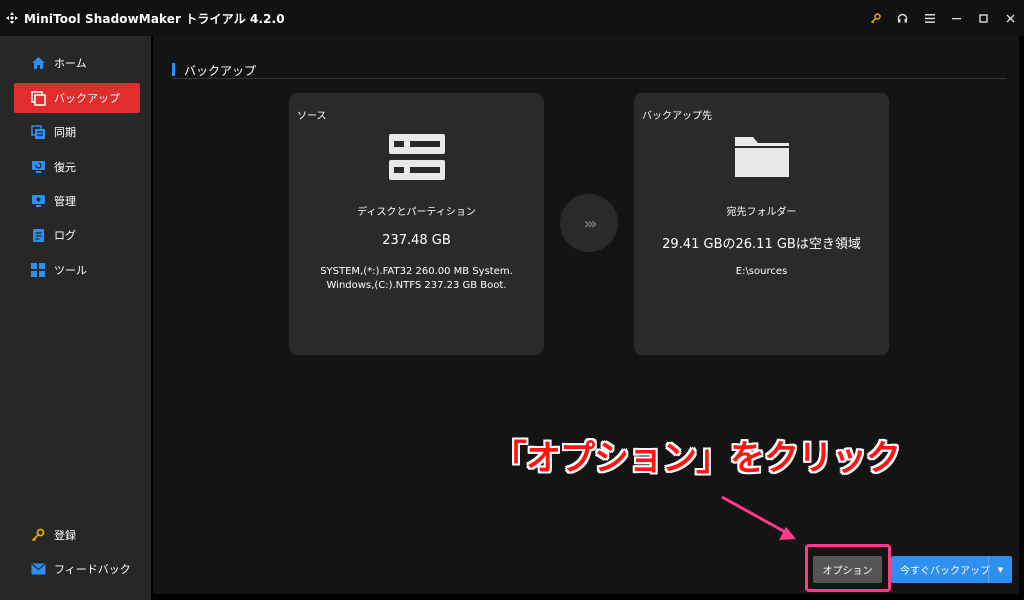 The height and width of the screenshot is (600, 1024). I want to click on source-detail-line: Windows,(C:).NTFS 237.23 GB Boot., so click(416, 285).